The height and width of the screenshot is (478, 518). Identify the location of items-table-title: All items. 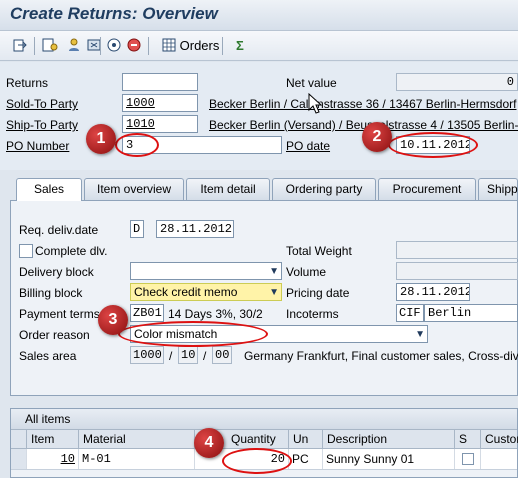
(264, 419).